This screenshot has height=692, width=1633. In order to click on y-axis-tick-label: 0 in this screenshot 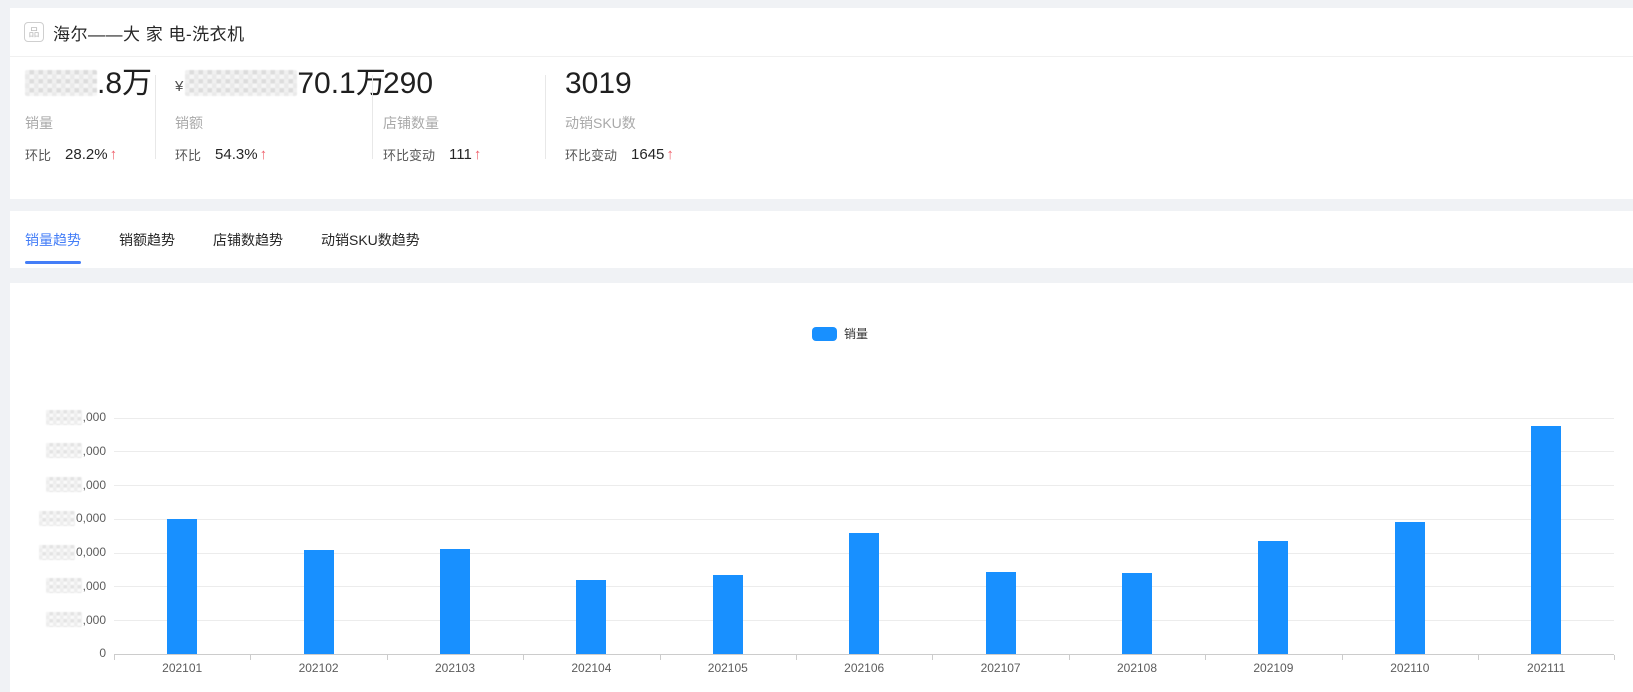, I will do `click(102, 653)`.